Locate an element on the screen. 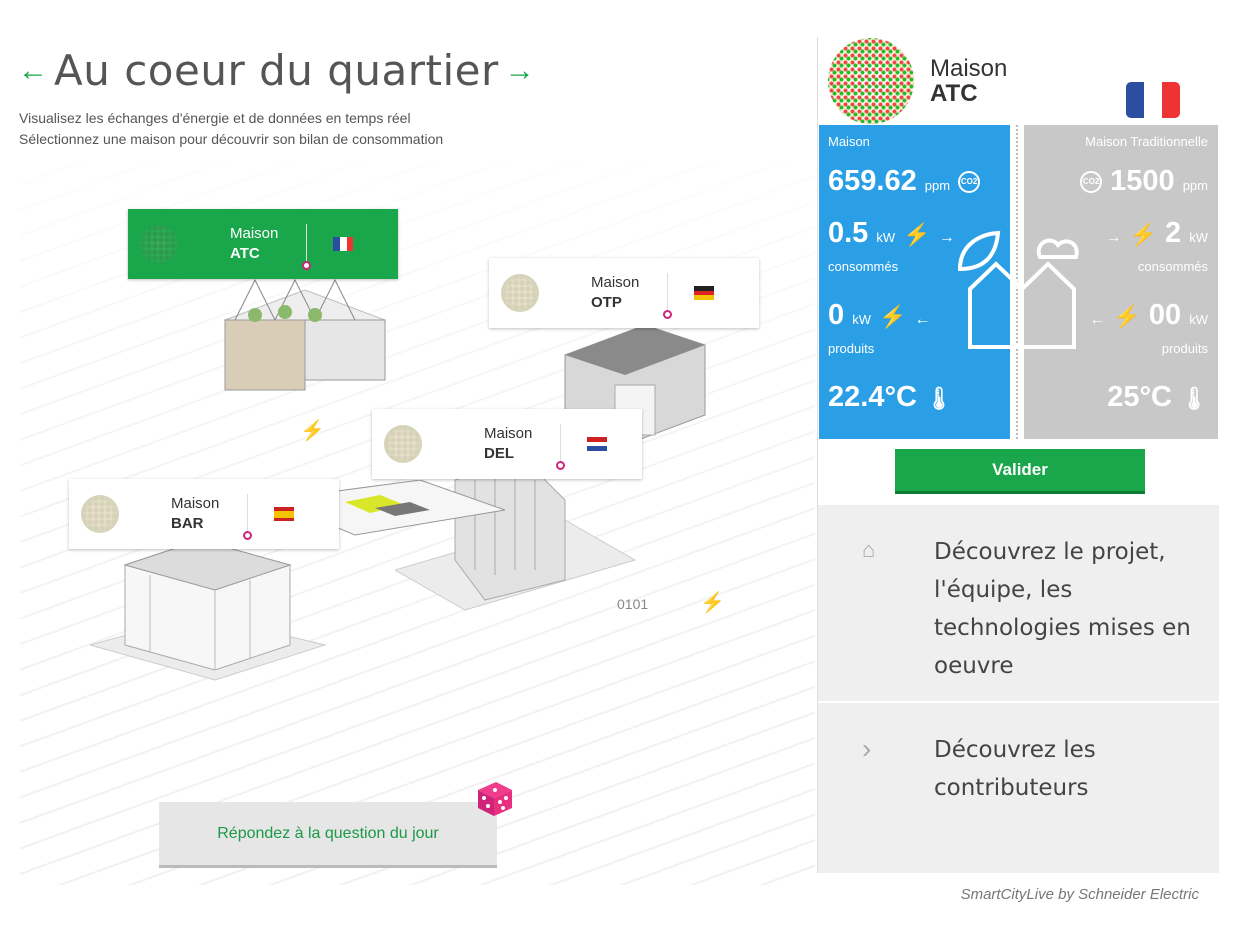 This screenshot has width=1241, height=941. dice-icon is located at coordinates (495, 798).